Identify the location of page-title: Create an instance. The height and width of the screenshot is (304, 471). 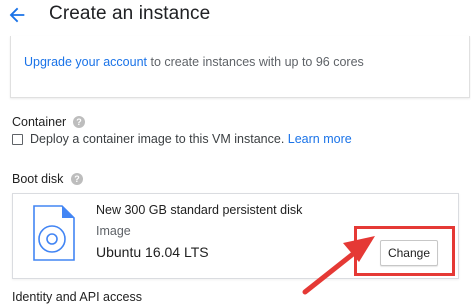
(130, 13).